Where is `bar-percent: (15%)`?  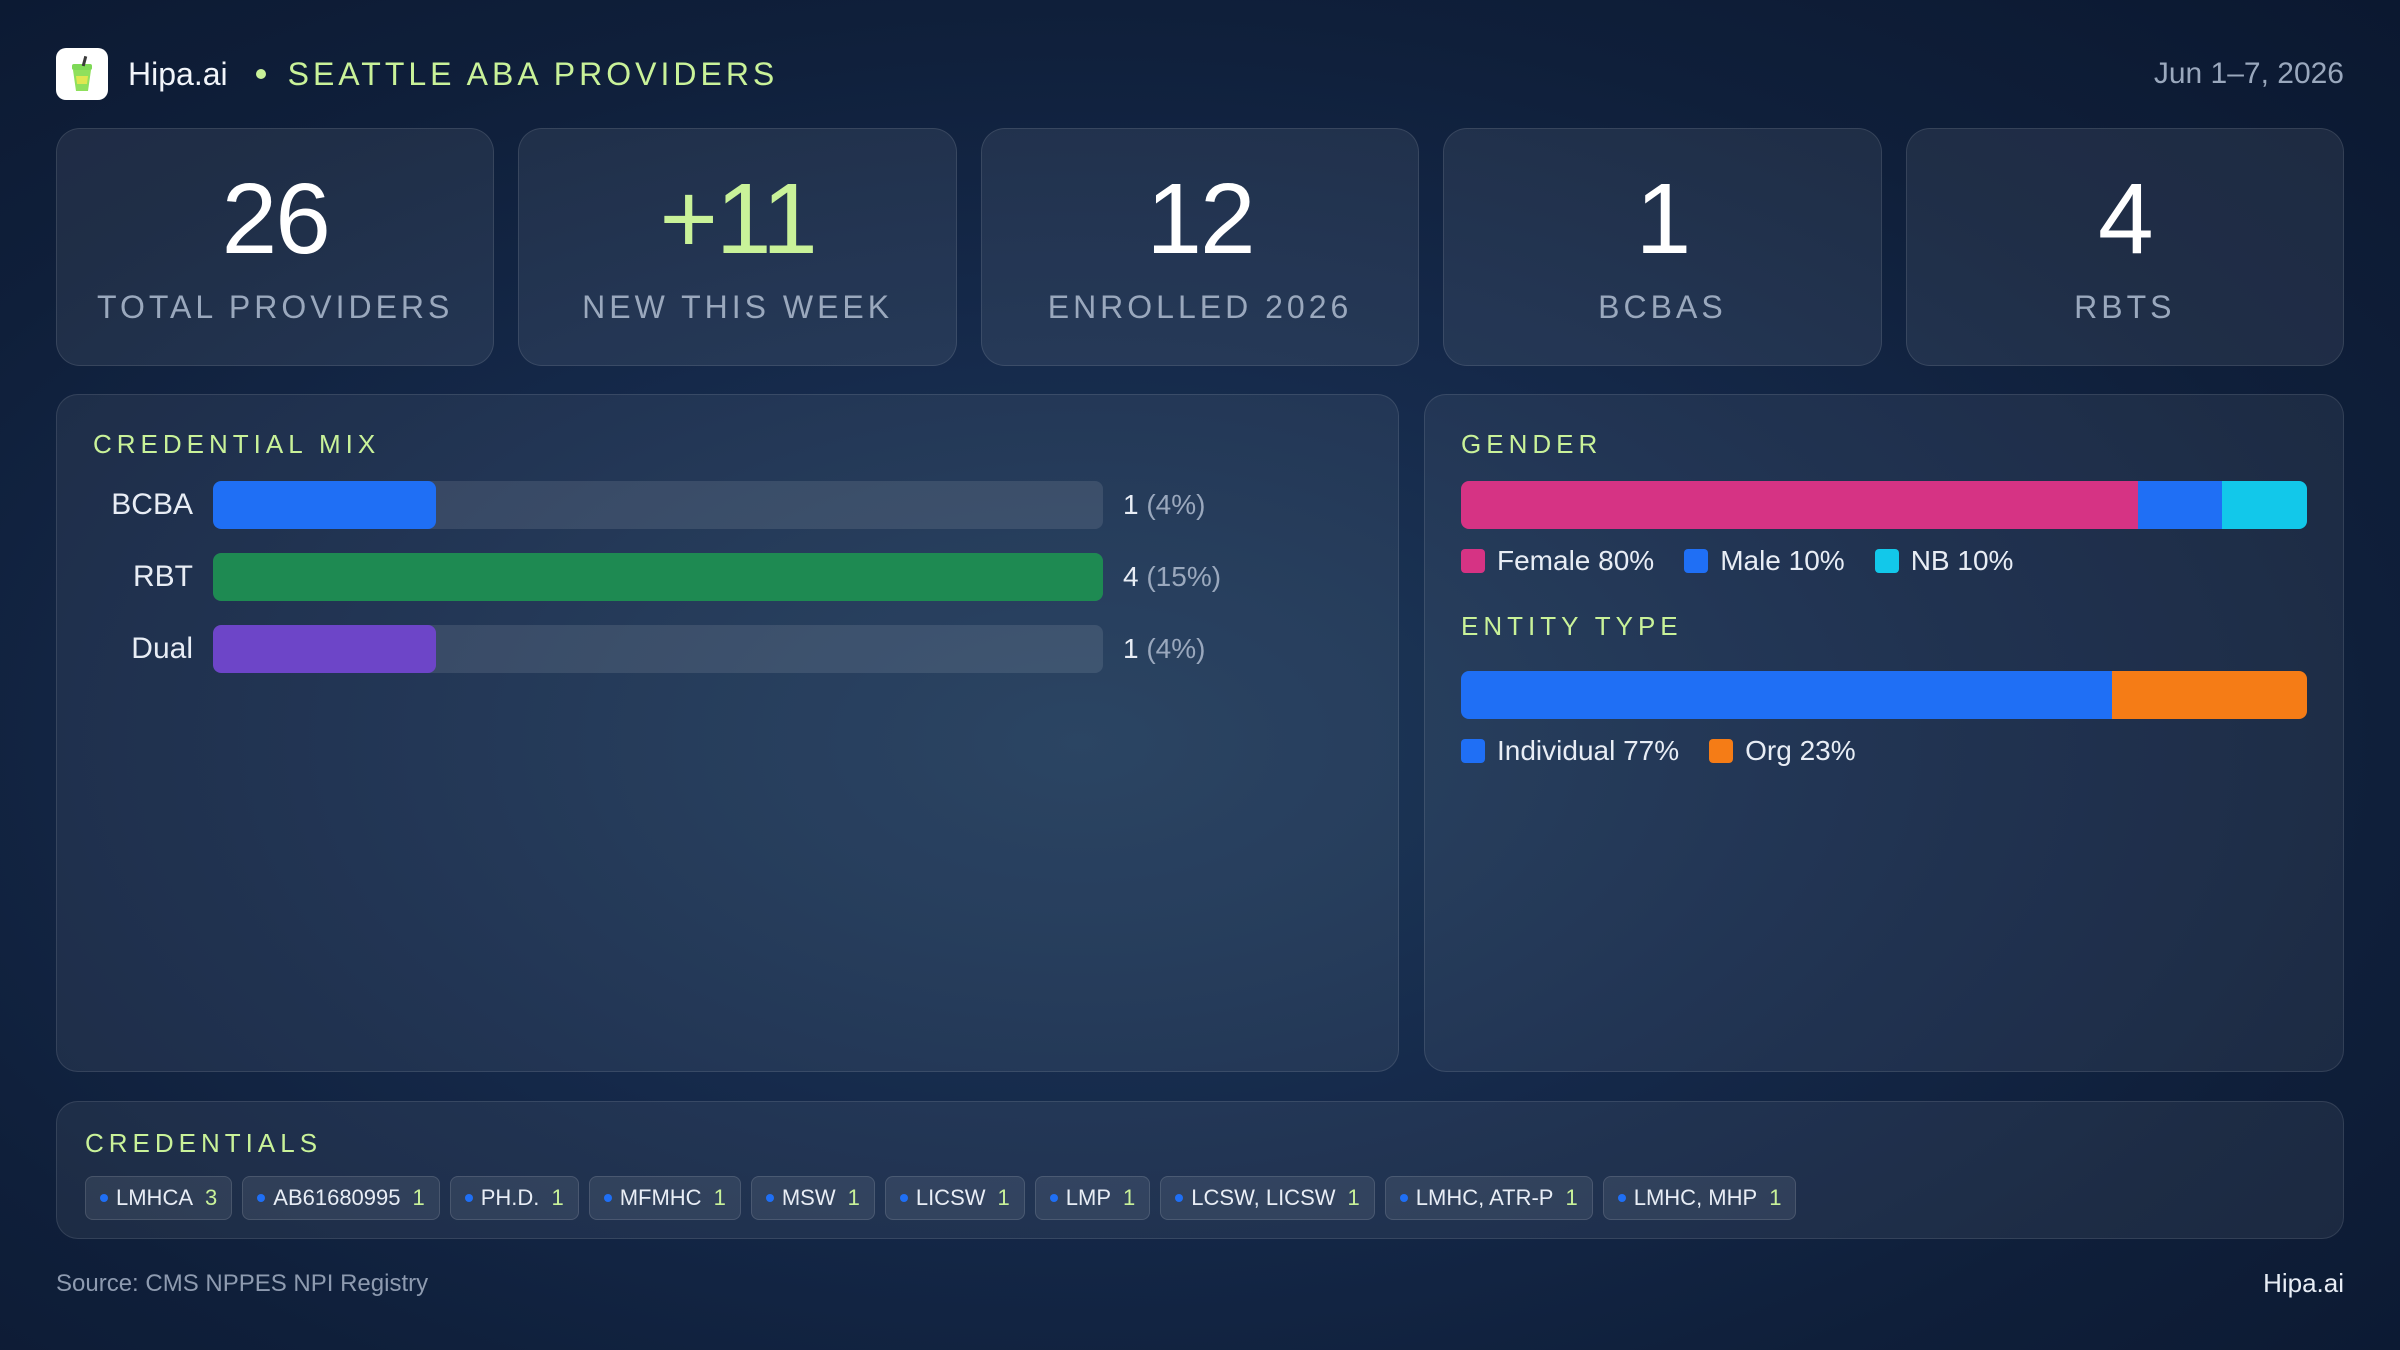
bar-percent: (15%) is located at coordinates (1184, 576).